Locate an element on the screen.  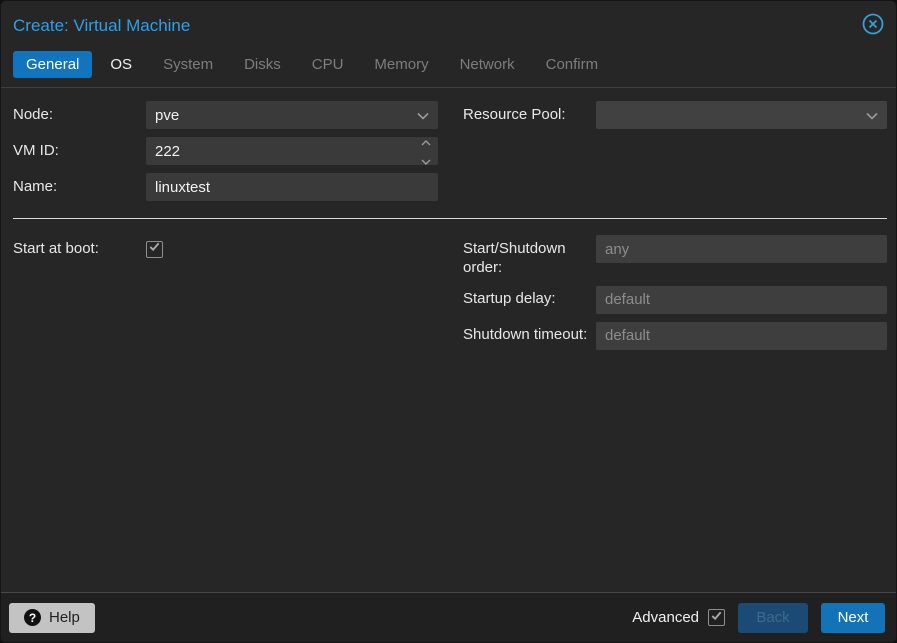
dialog-header: Create: Virtual Machine is located at coordinates (448, 26).